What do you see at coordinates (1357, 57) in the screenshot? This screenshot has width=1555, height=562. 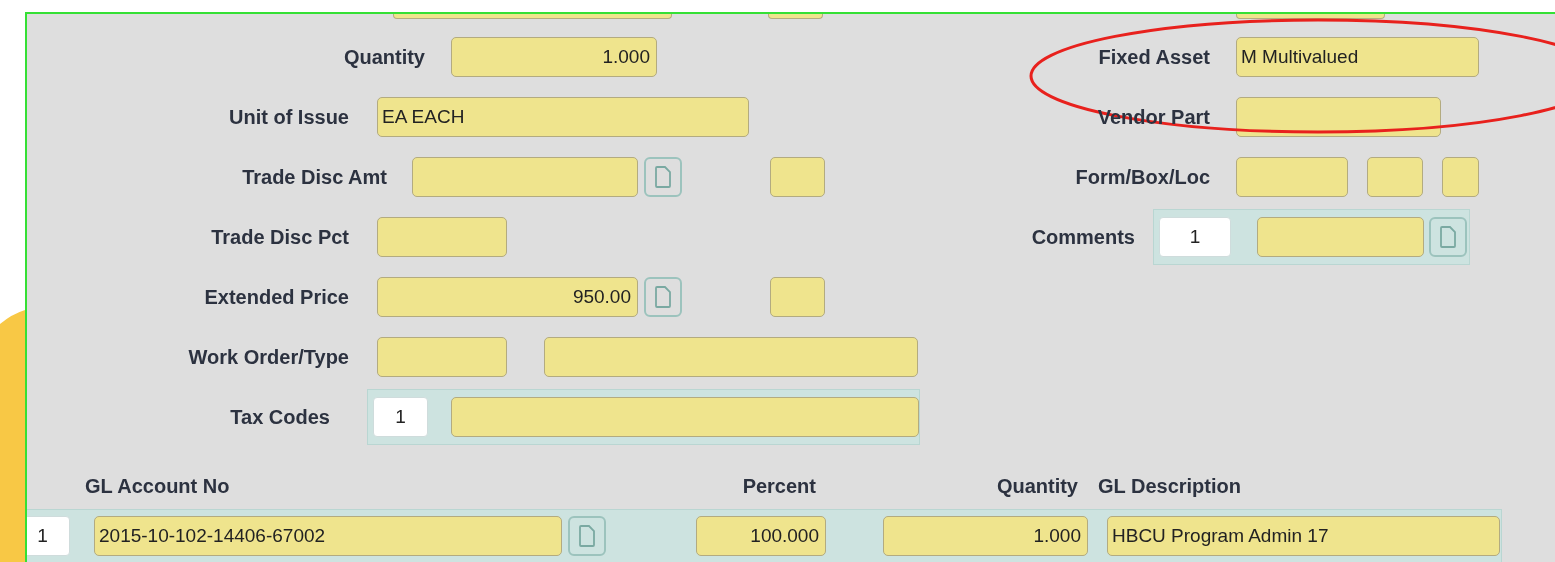 I see `input-field: M Multivalued` at bounding box center [1357, 57].